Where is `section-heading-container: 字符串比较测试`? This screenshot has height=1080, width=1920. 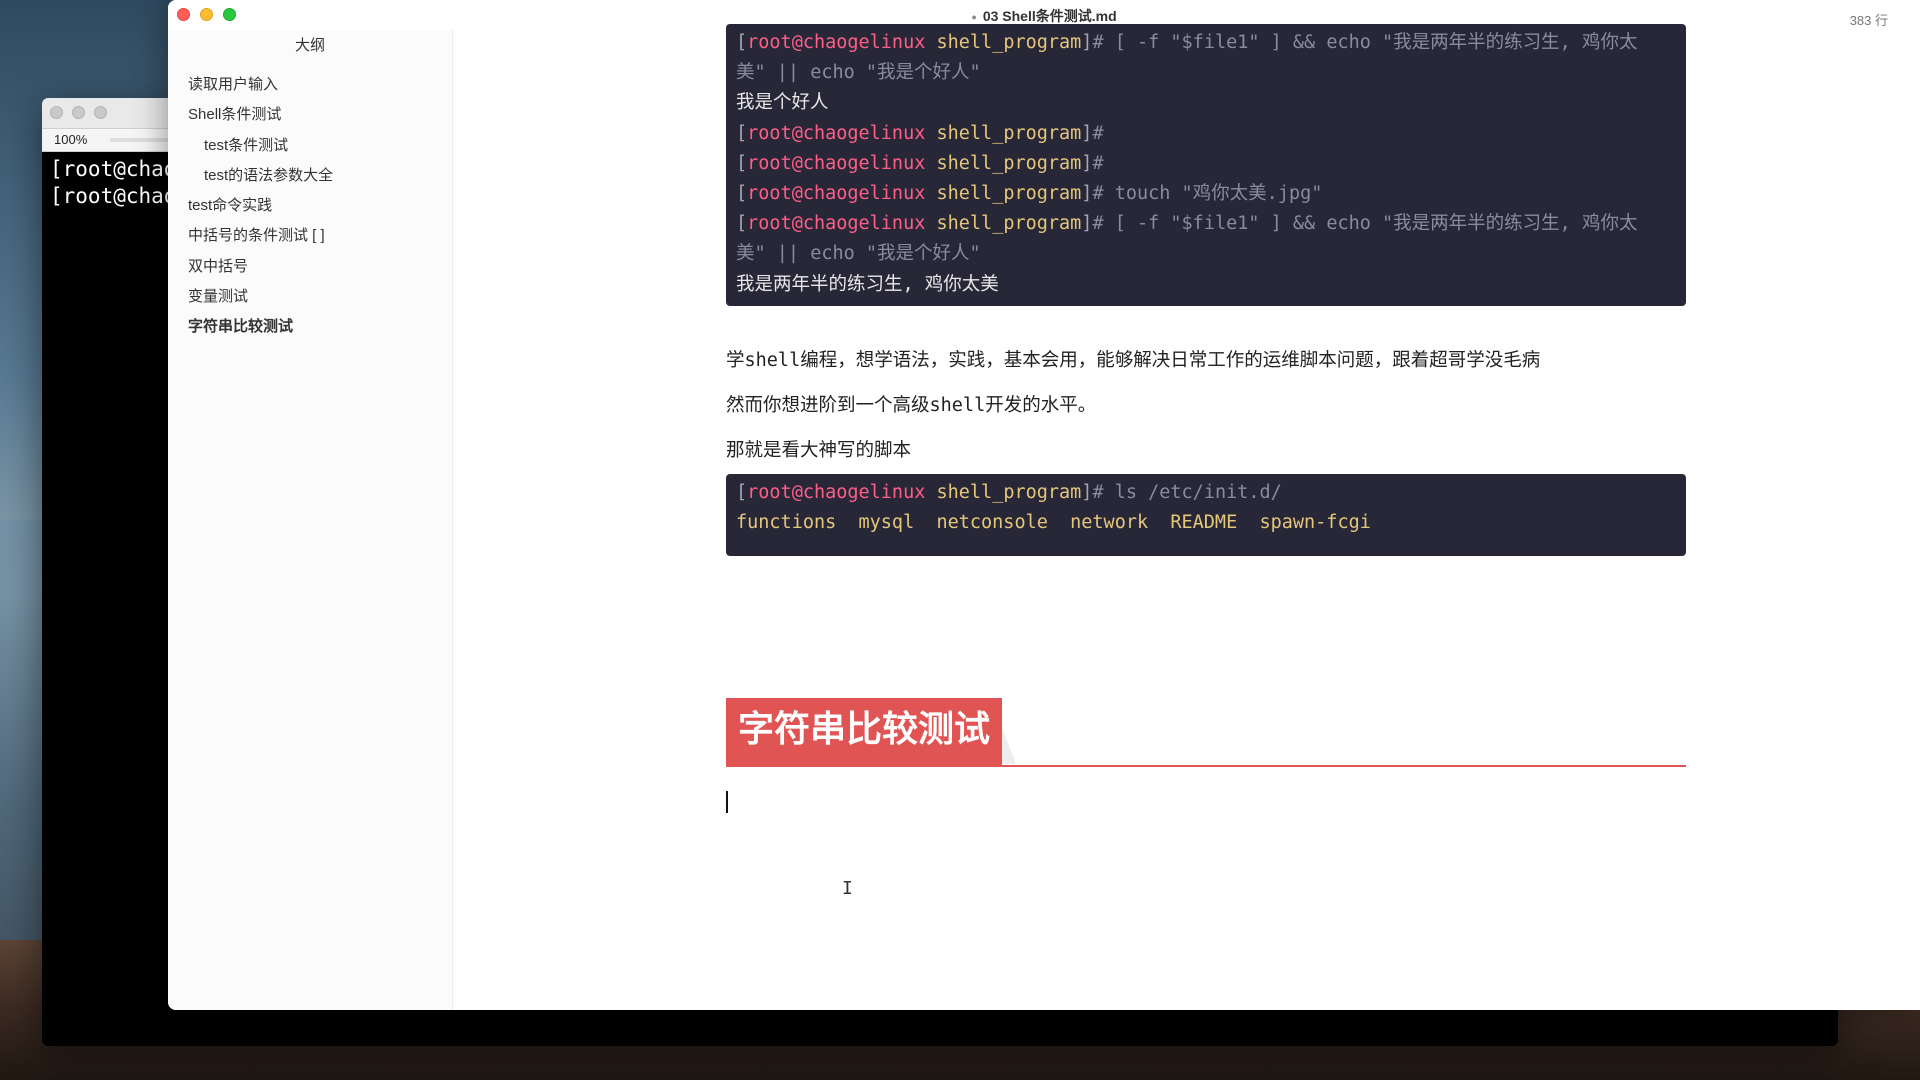
section-heading-container: 字符串比较测试 is located at coordinates (1206, 732).